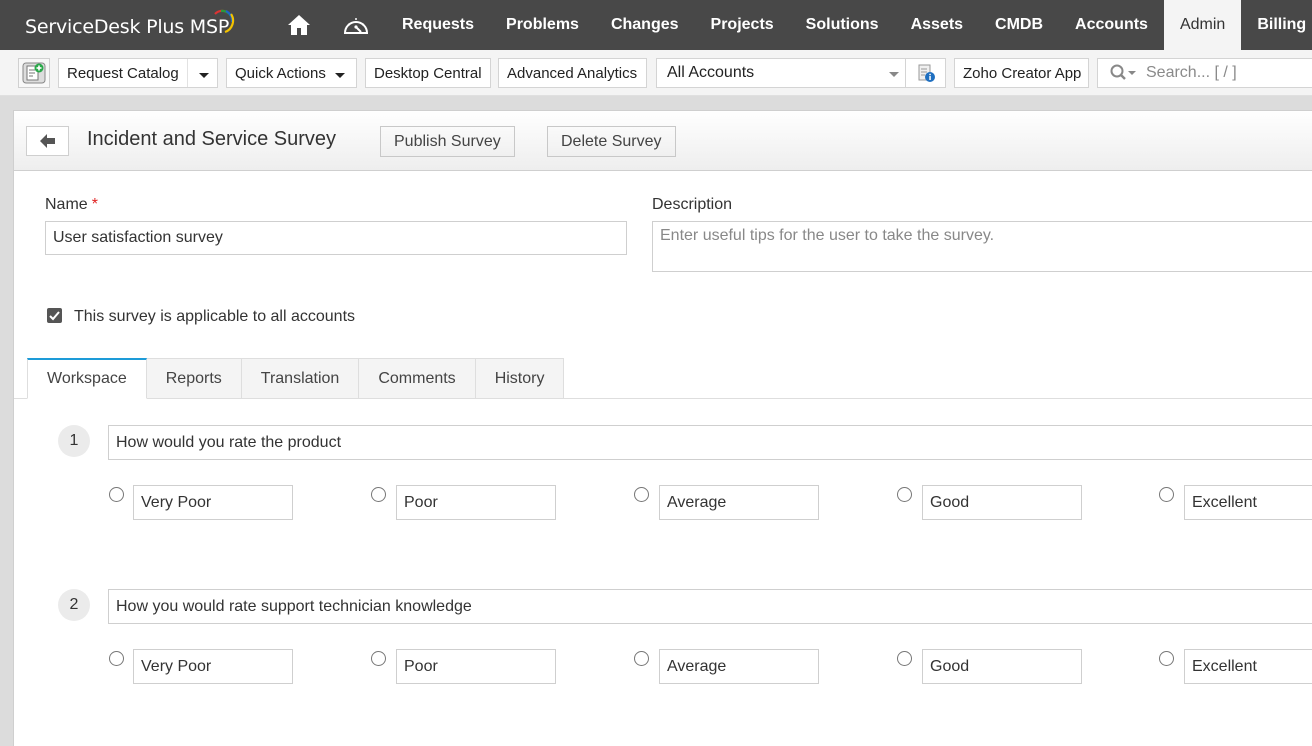 The width and height of the screenshot is (1312, 746). Describe the element at coordinates (1202, 25) in the screenshot. I see `nav-item-admin: Admin` at that location.